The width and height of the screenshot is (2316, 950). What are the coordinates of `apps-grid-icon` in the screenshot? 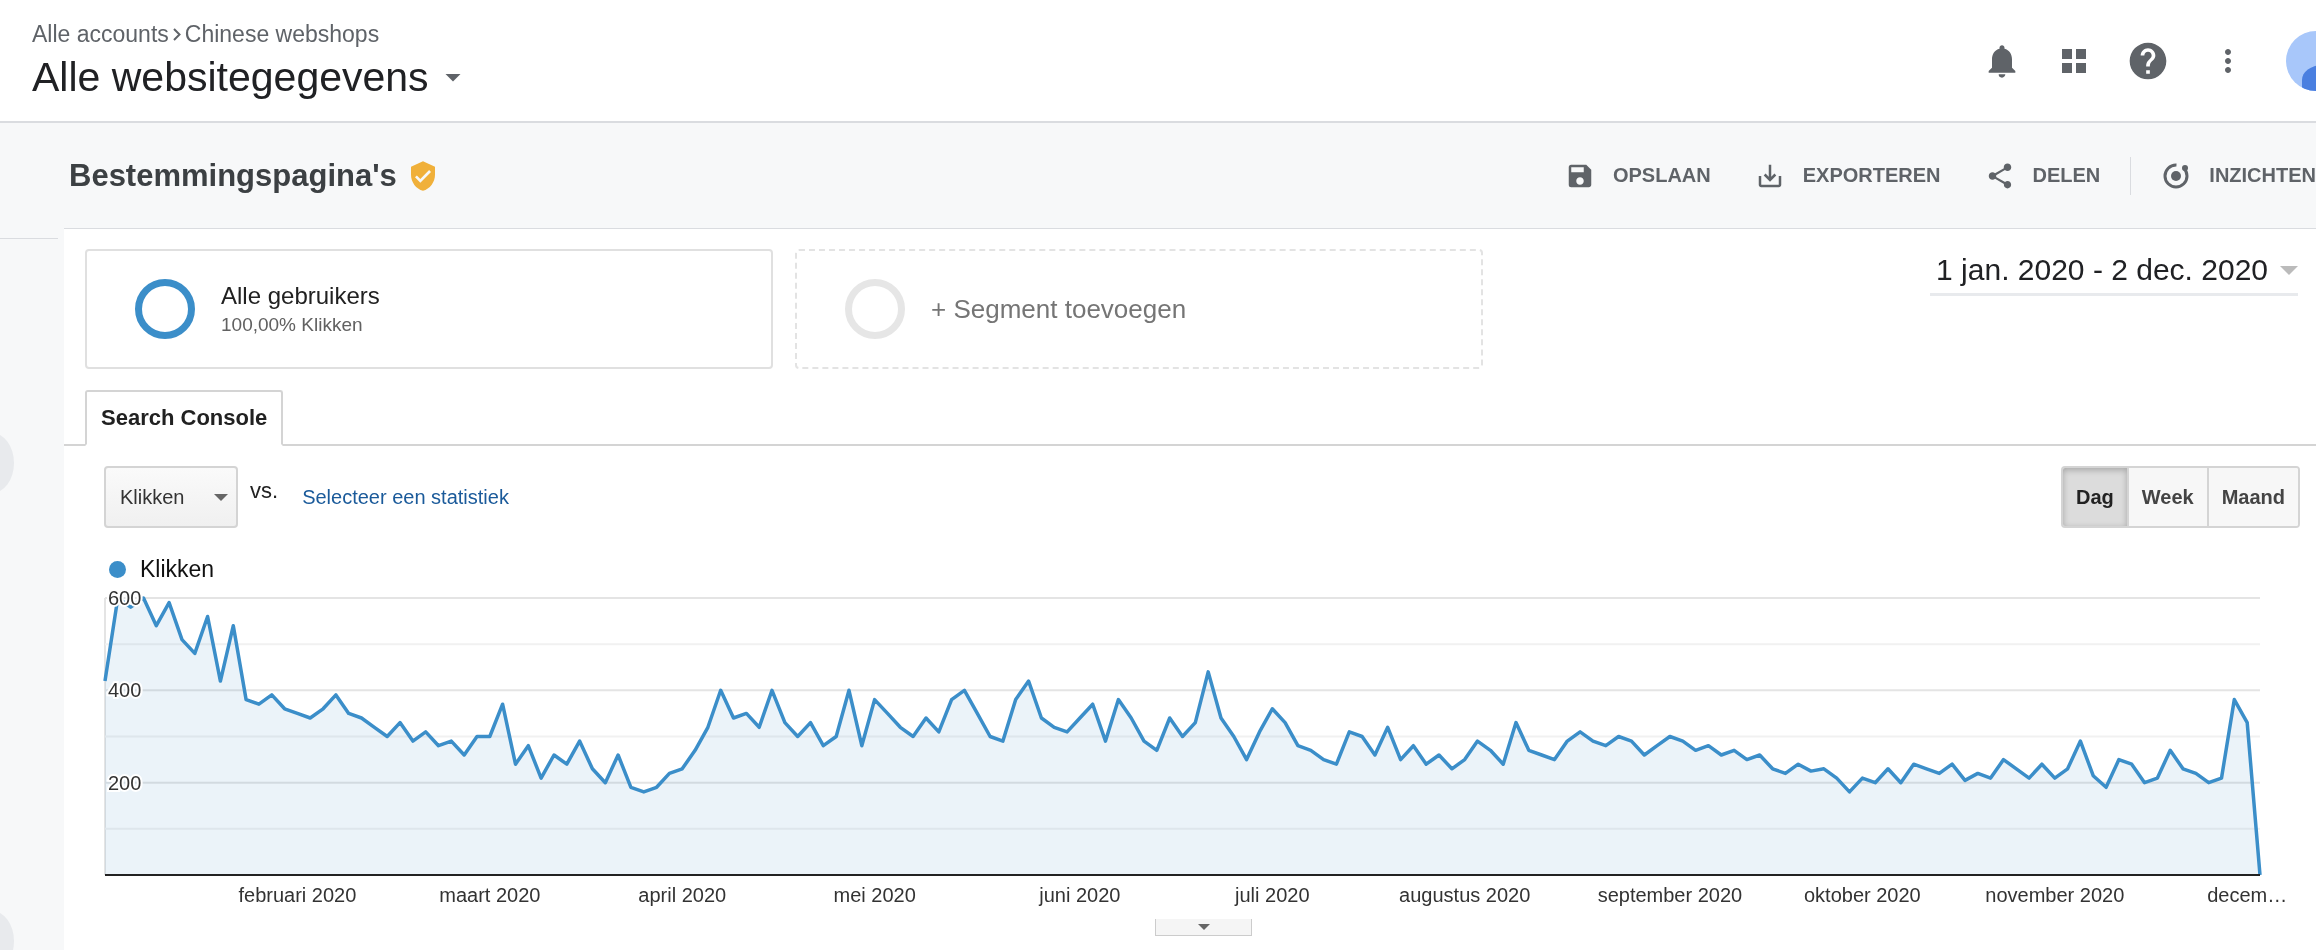 It's located at (2074, 60).